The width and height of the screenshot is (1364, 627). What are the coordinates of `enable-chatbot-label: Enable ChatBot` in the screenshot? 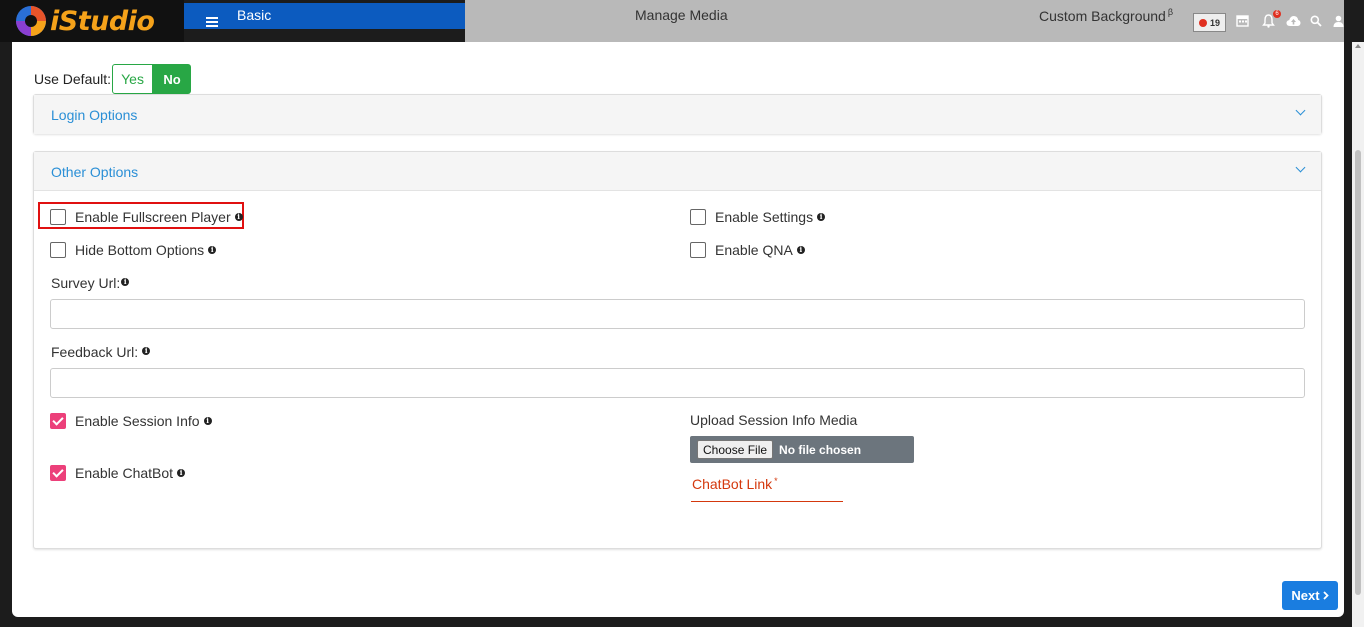 It's located at (124, 473).